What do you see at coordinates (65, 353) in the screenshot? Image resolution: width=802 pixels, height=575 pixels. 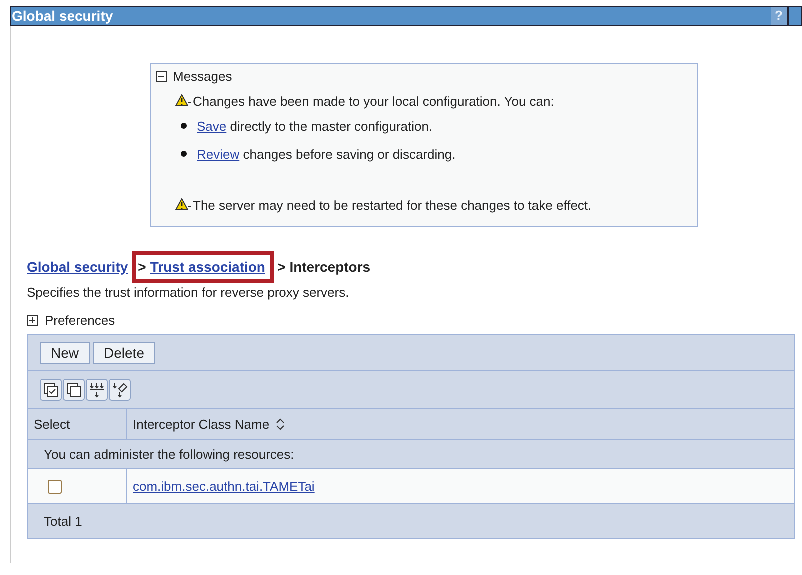 I see `action-button: New` at bounding box center [65, 353].